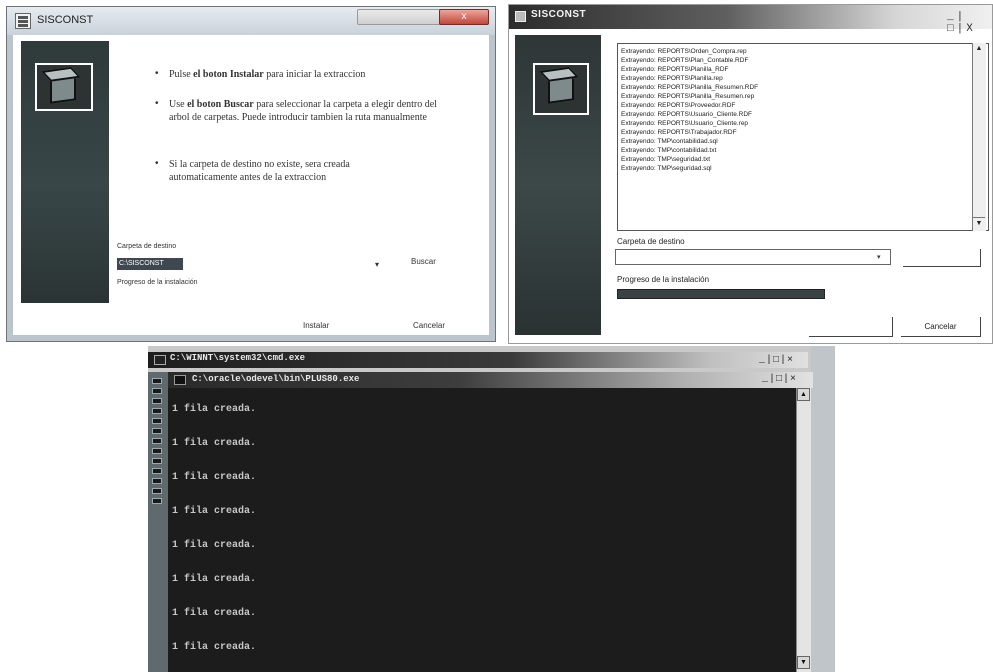 The width and height of the screenshot is (993, 672). I want to click on inner-window-controls: _|□|×, so click(779, 379).